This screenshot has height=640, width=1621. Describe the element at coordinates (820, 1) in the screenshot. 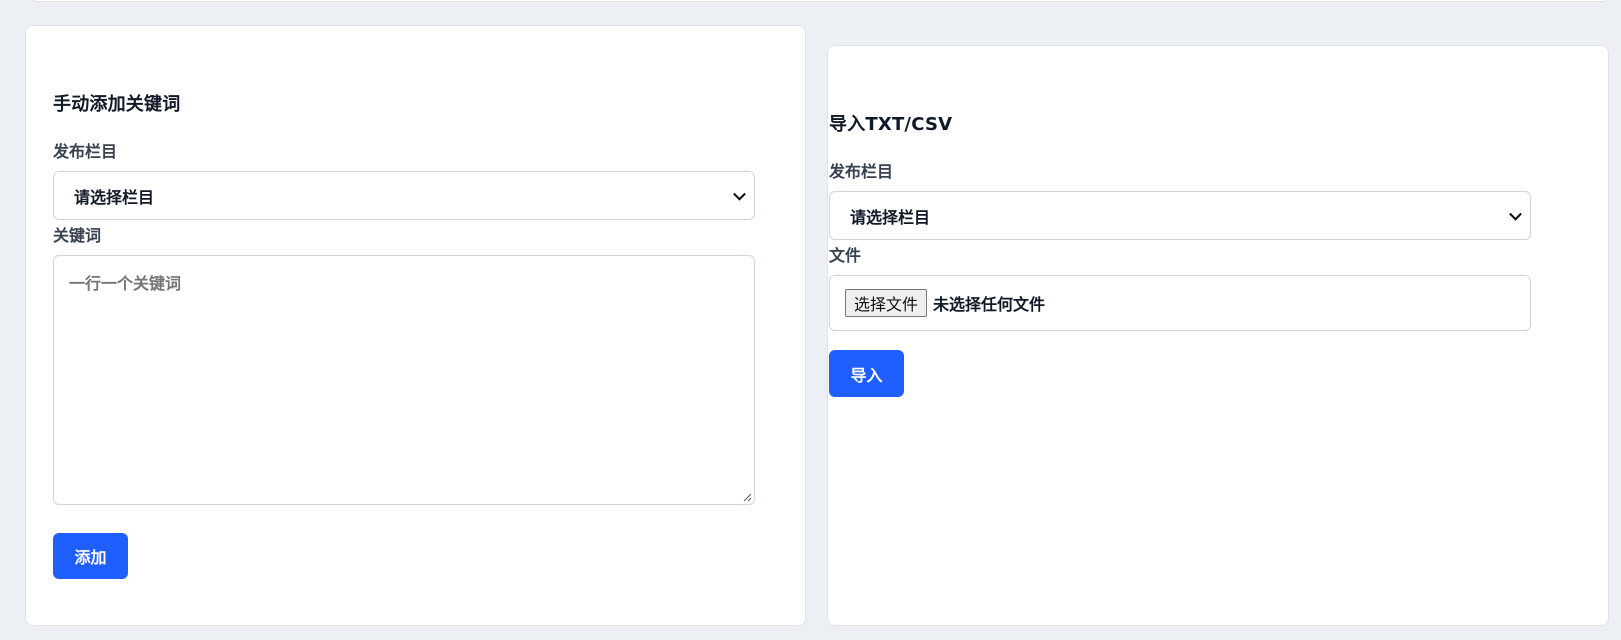

I see `top-panel-edge` at that location.